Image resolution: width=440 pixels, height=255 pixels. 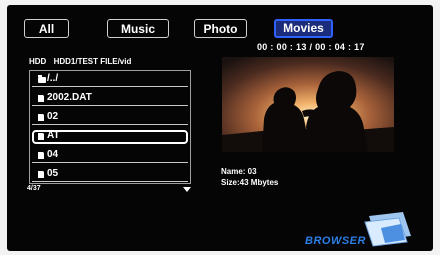 I want to click on list-item-label: 2002.DAT, so click(x=69, y=97).